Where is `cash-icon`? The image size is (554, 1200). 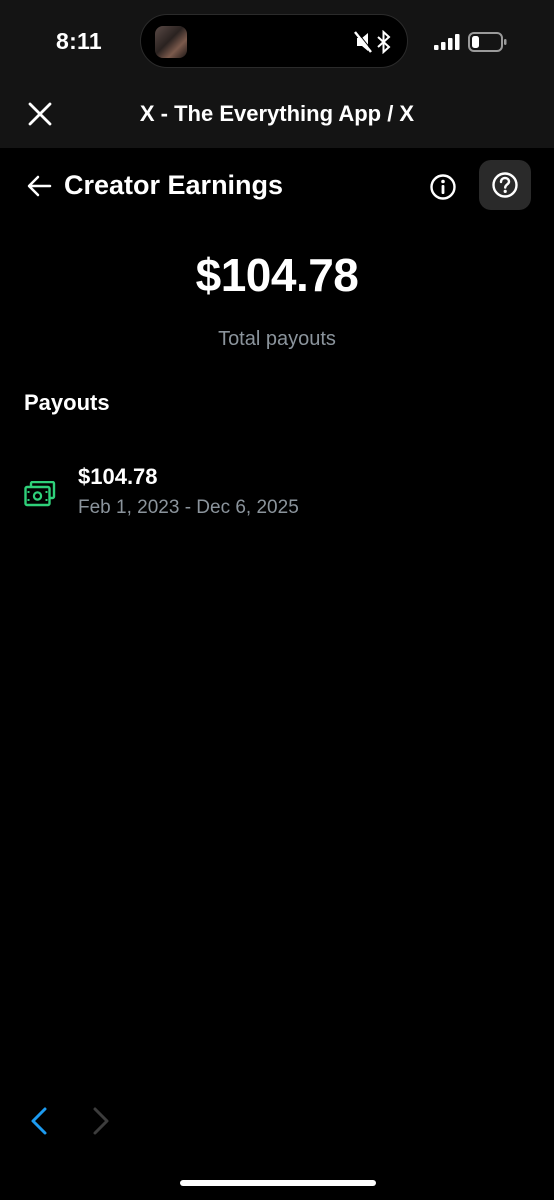
cash-icon is located at coordinates (40, 496).